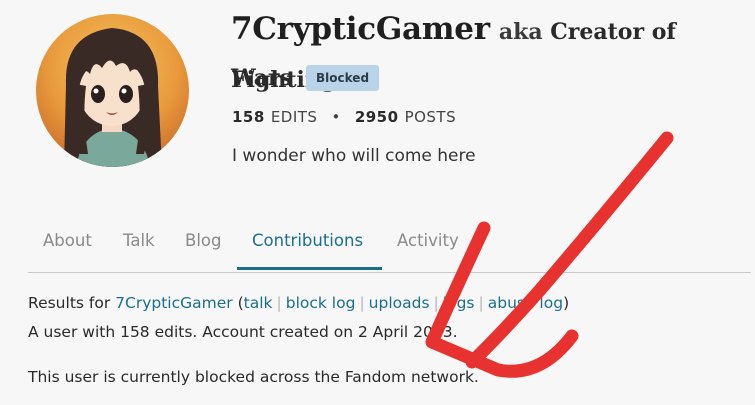 This screenshot has width=755, height=405. Describe the element at coordinates (389, 247) in the screenshot. I see `profile-tabs: About Talk Blog Contributions Activity` at that location.